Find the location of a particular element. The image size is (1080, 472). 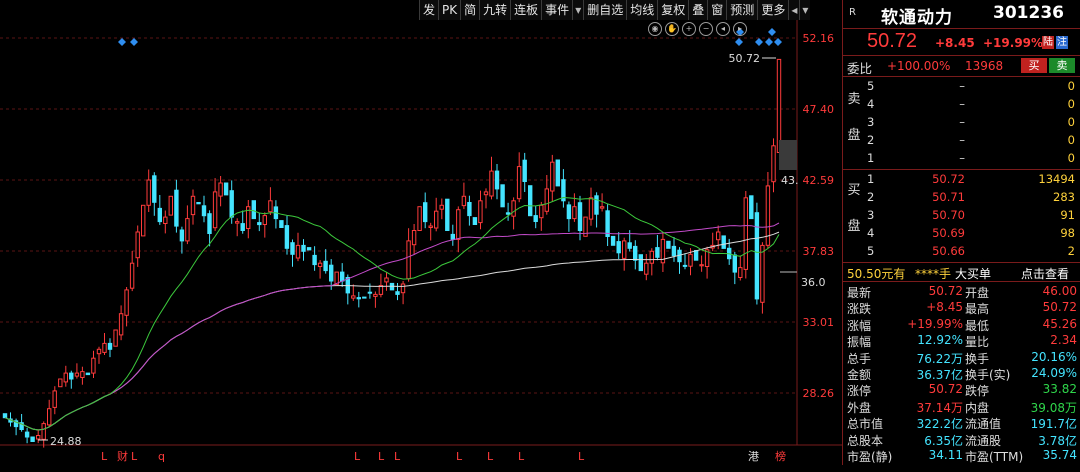

buy-book-level-price: 50.71 is located at coordinates (915, 197).